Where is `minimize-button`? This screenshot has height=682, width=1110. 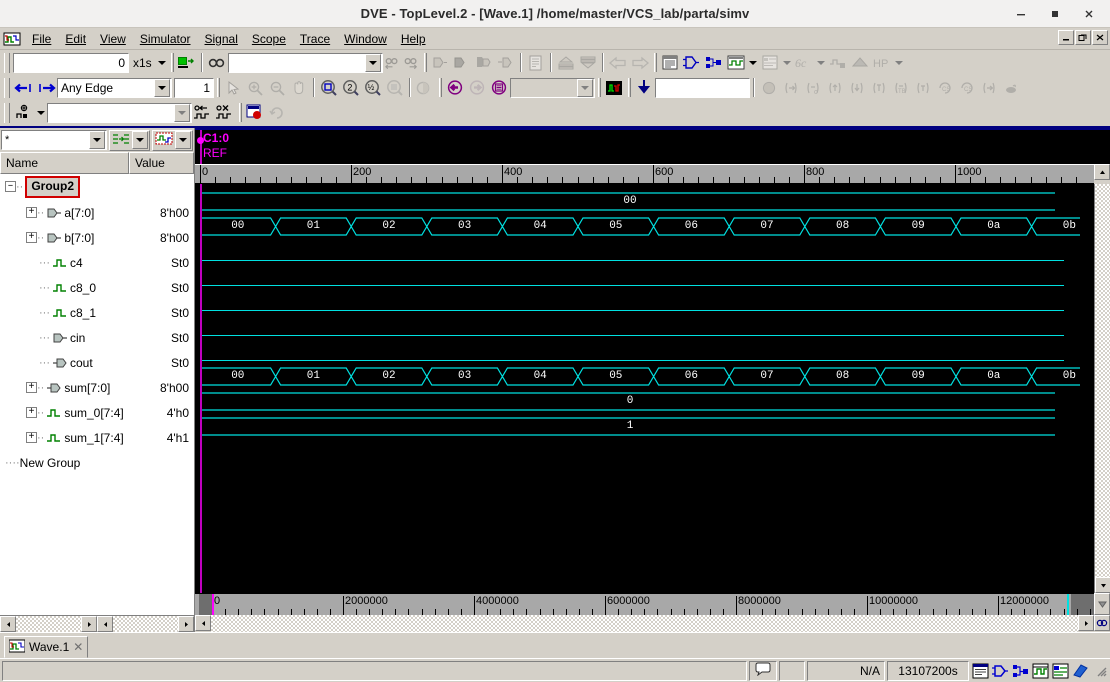 minimize-button is located at coordinates (1021, 14).